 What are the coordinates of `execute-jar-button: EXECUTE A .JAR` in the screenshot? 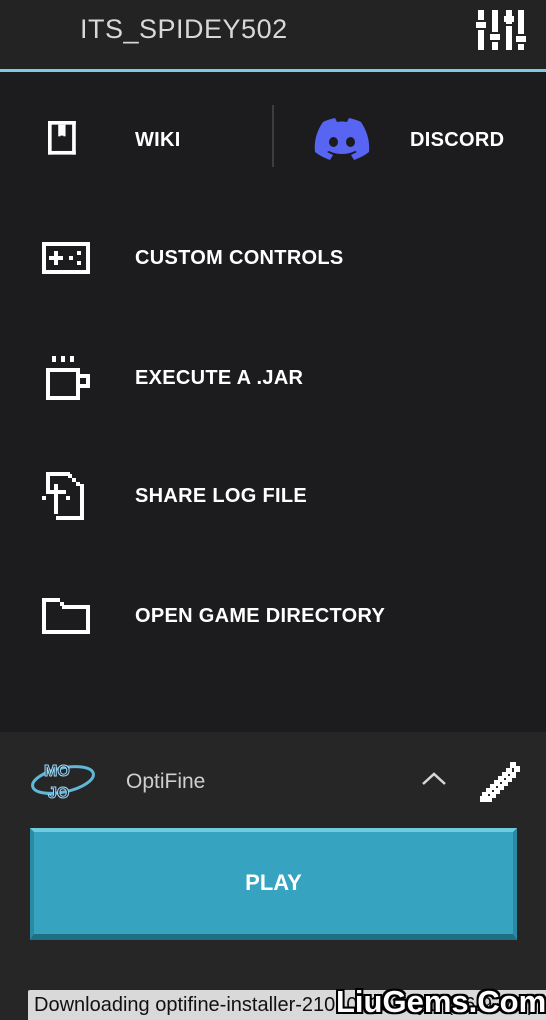 It's located at (273, 378).